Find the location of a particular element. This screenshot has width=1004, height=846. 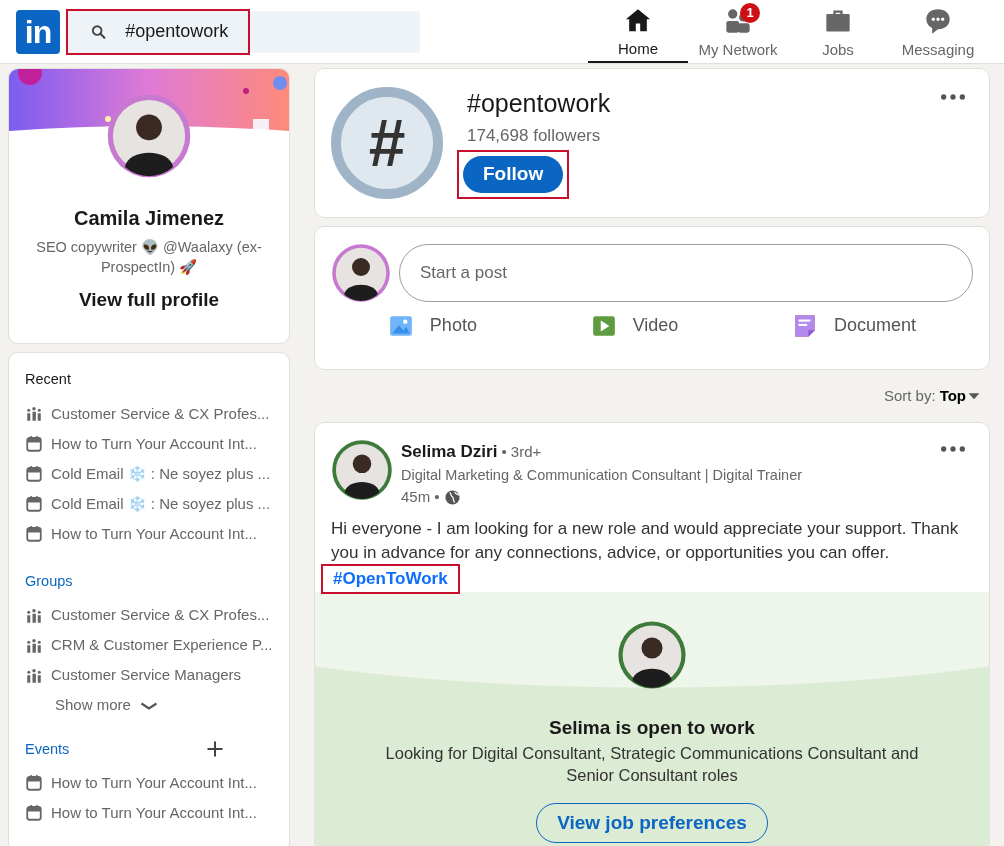

chat-icon is located at coordinates (938, 21).